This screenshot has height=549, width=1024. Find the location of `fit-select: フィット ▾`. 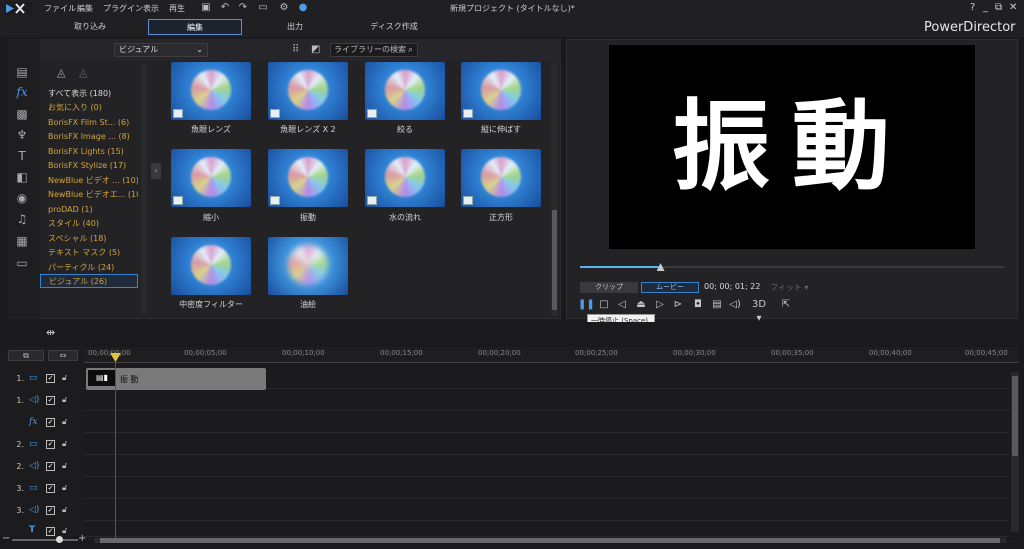

fit-select: フィット ▾ is located at coordinates (789, 287).